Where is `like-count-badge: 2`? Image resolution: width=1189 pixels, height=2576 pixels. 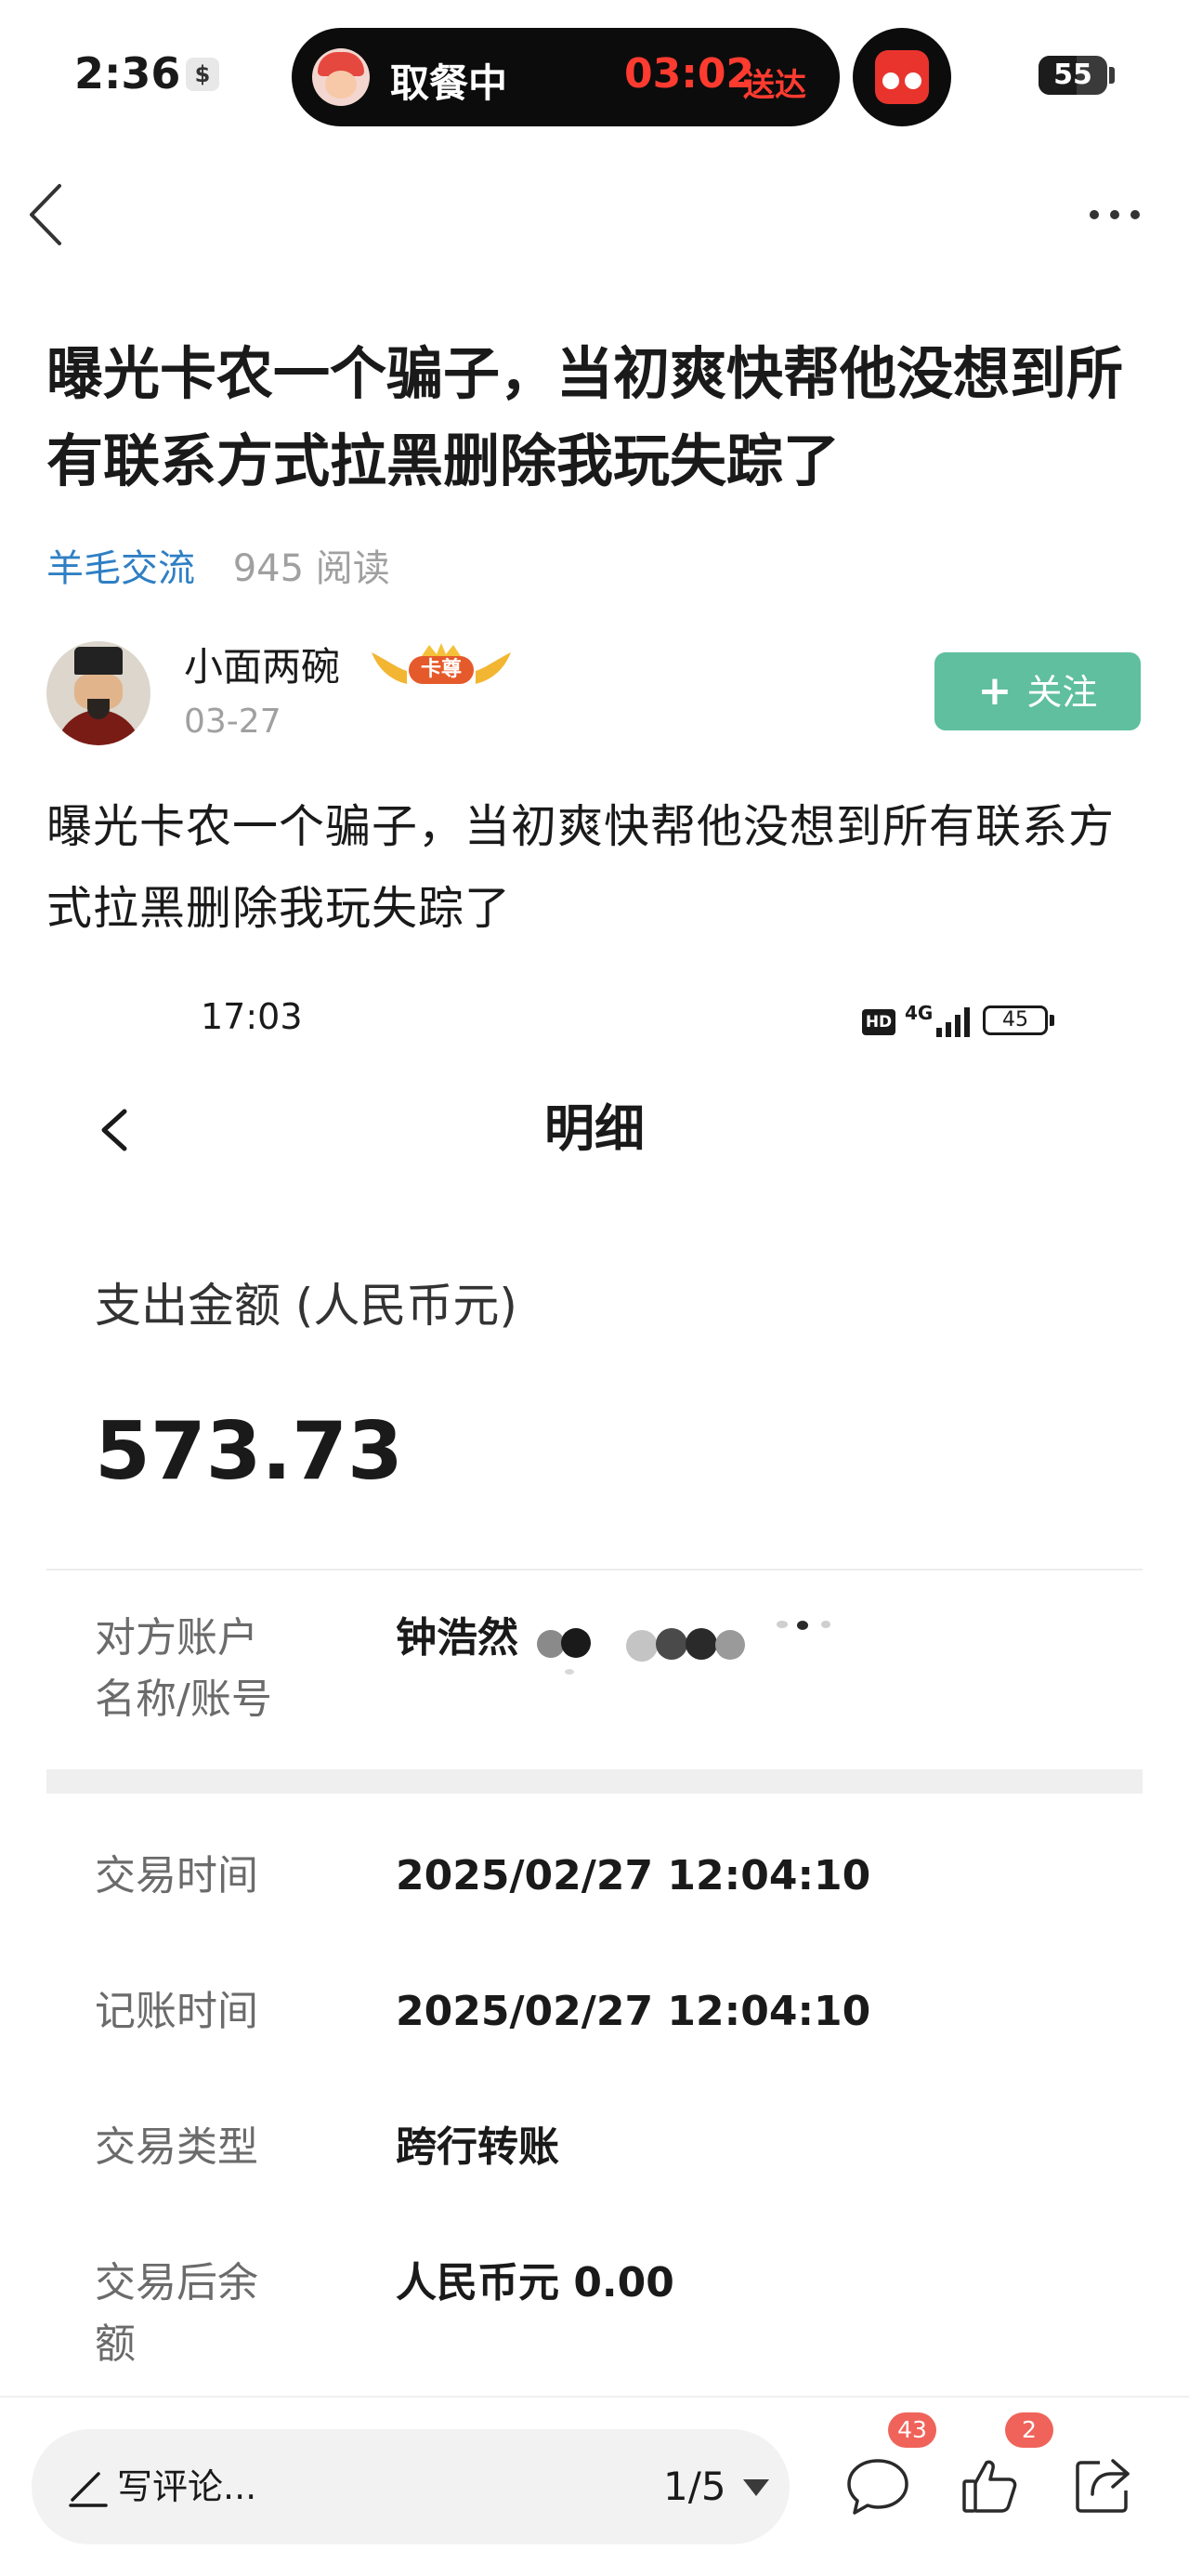
like-count-badge: 2 is located at coordinates (1029, 2430).